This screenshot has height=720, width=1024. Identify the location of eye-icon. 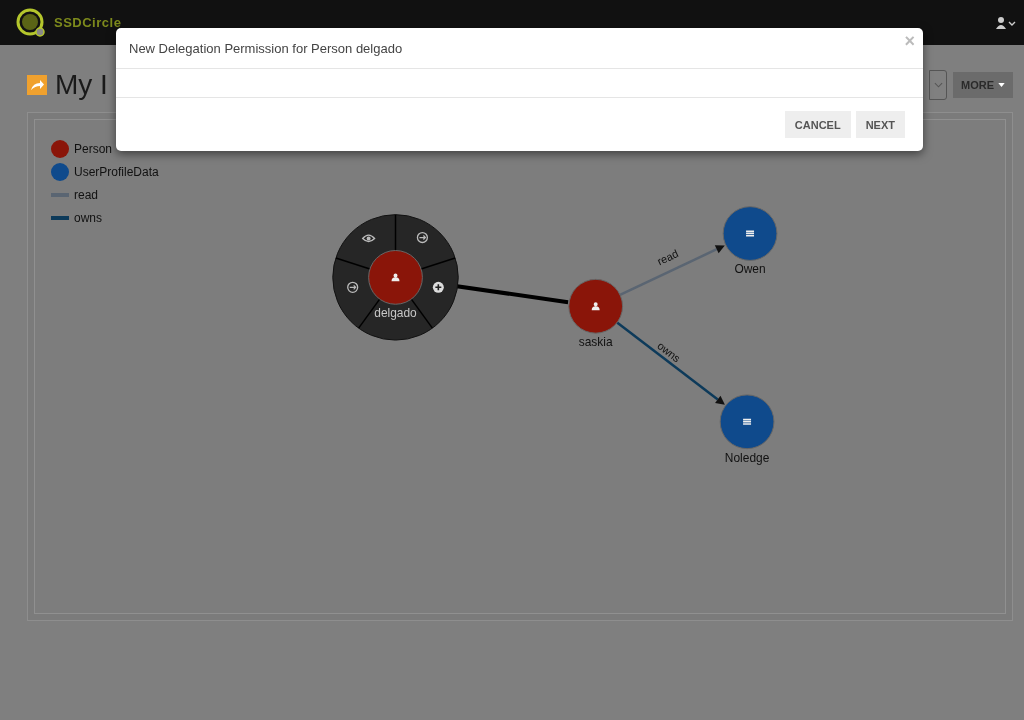
(369, 238).